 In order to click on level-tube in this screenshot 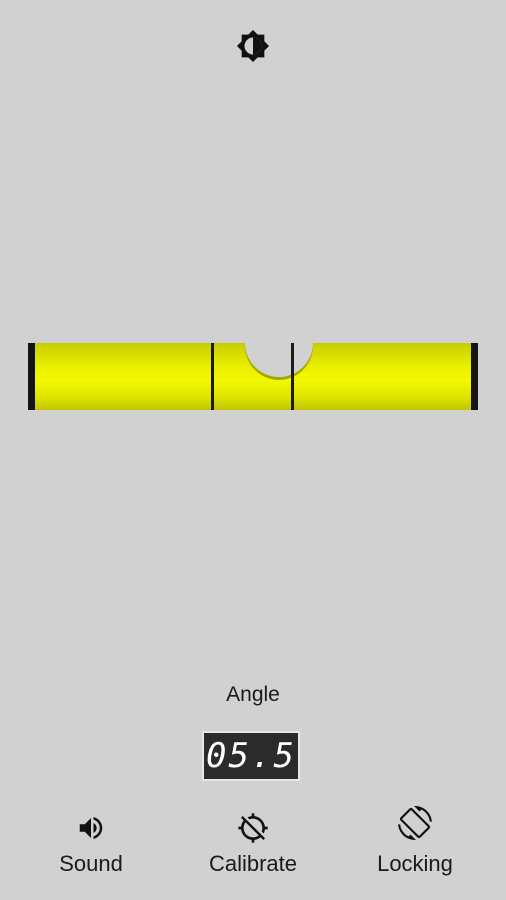, I will do `click(253, 376)`.